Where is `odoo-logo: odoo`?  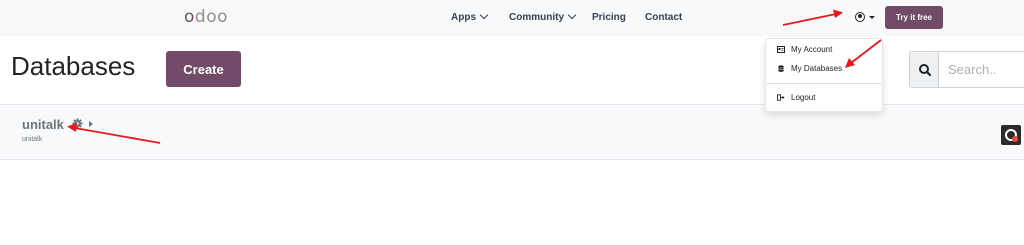 odoo-logo: odoo is located at coordinates (206, 17).